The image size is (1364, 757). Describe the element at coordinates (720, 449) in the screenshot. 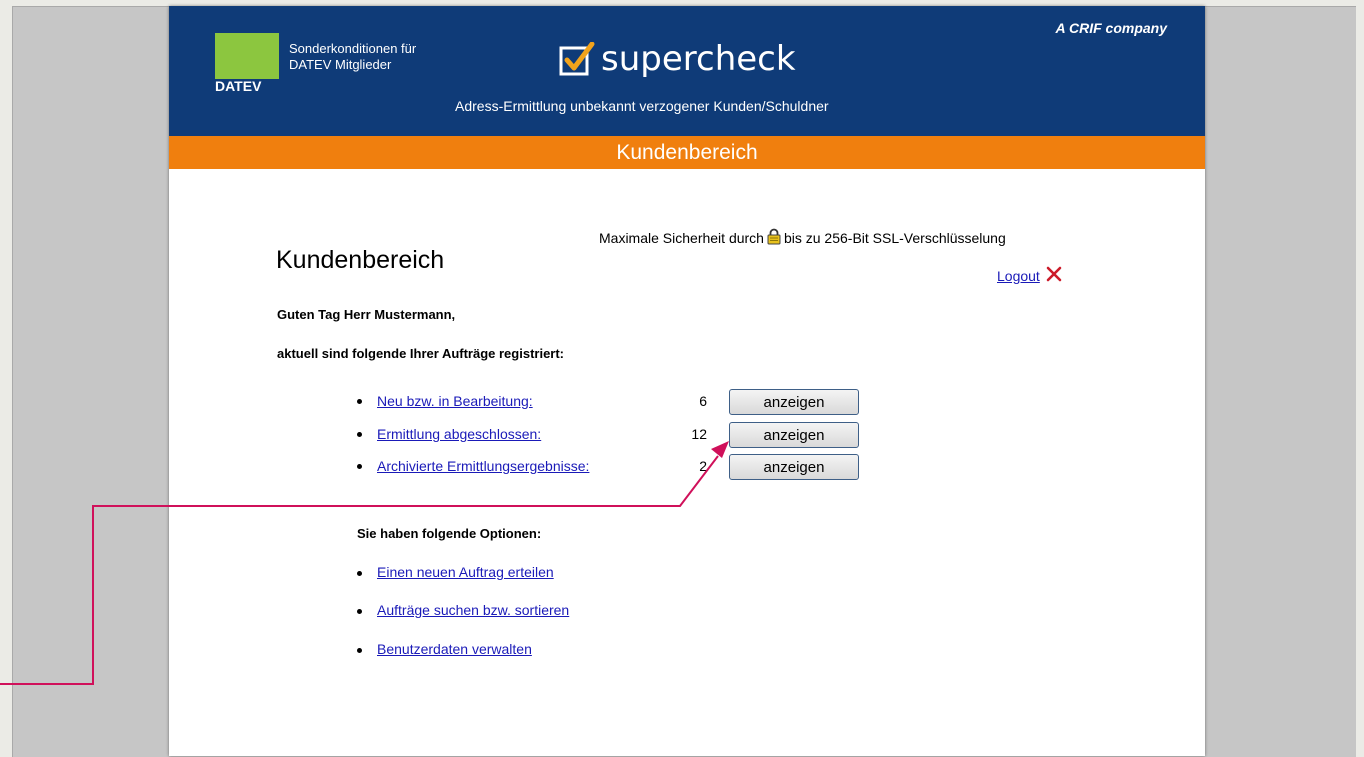

I see `callout-arrowhead` at that location.